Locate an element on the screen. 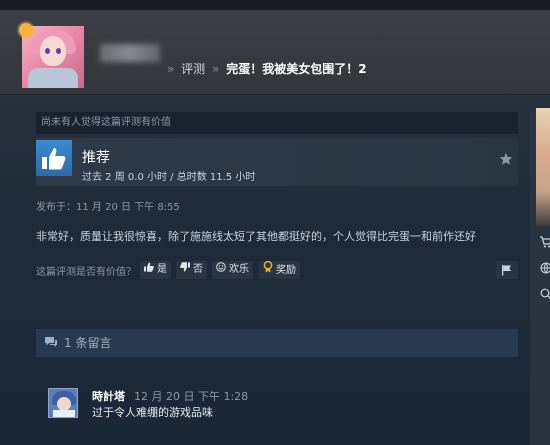  smiley-icon is located at coordinates (221, 270).